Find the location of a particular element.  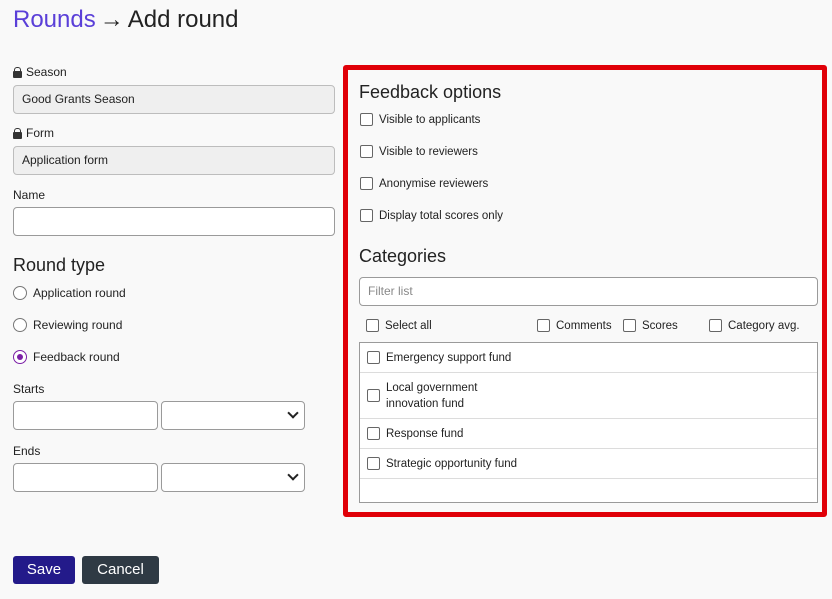

radio-button-selected is located at coordinates (20, 357).